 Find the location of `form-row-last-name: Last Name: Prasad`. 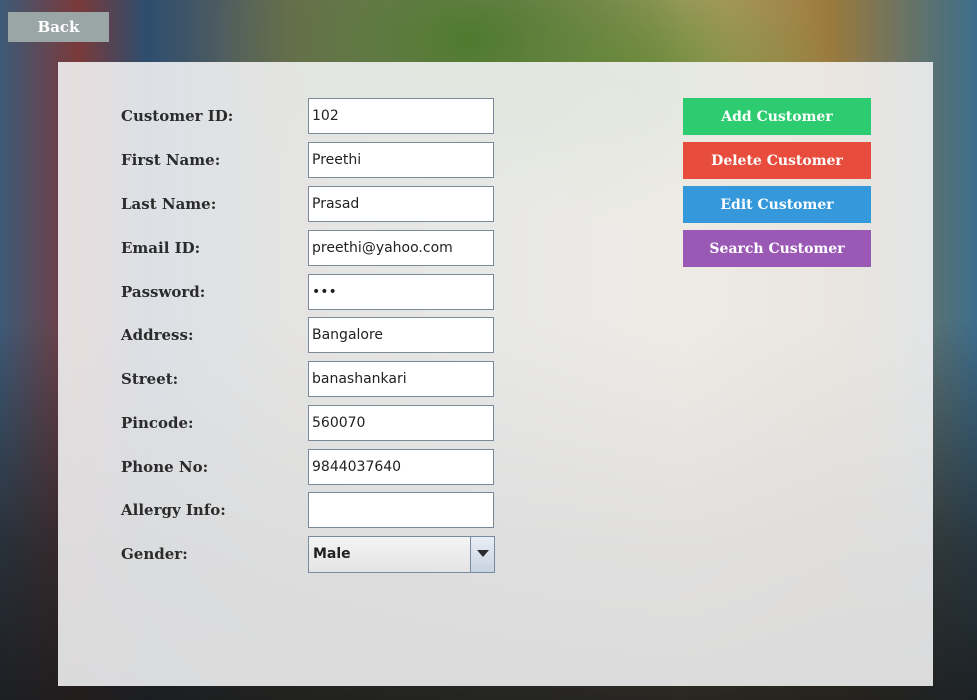

form-row-last-name: Last Name: Prasad is located at coordinates (307, 204).